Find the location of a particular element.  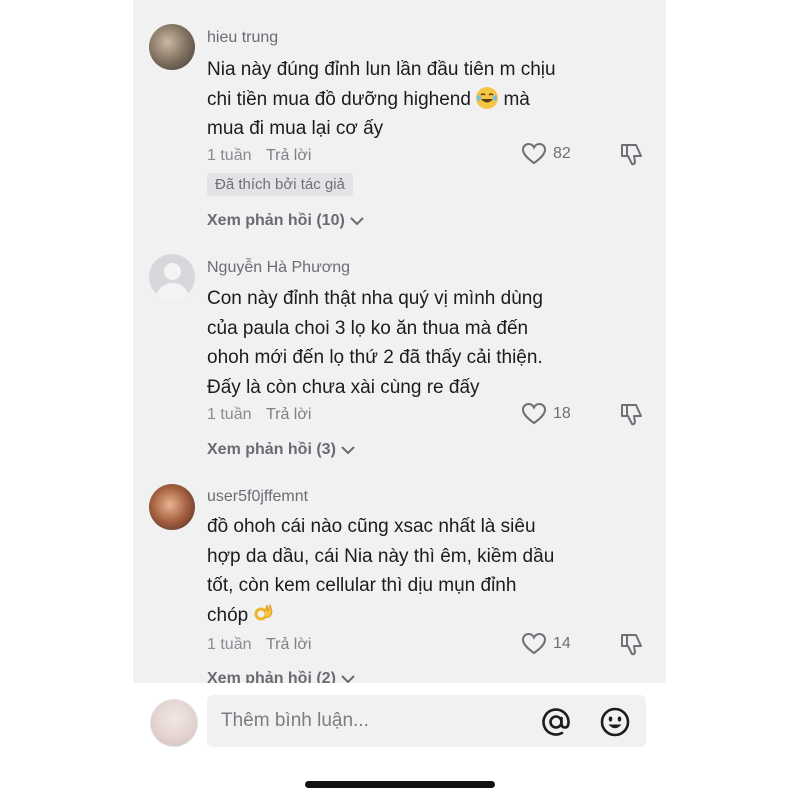

comment-line: của paula choi 3 lọ ko ăn thua mà đến is located at coordinates (368, 328).